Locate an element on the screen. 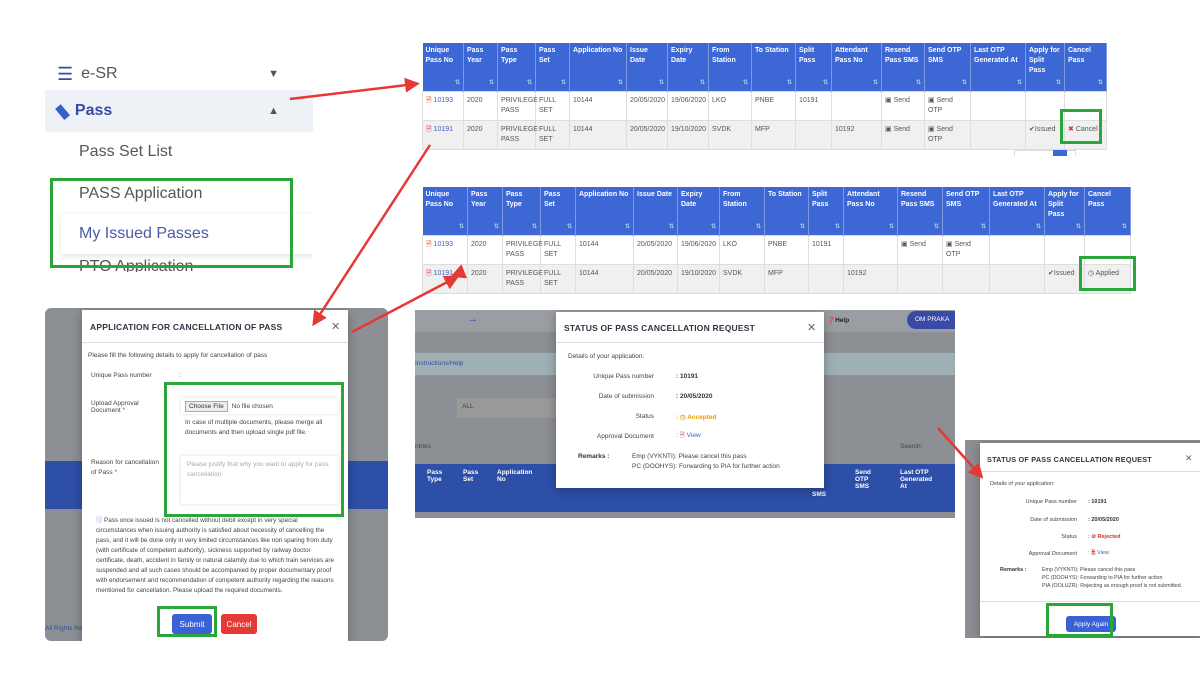 The image size is (1200, 675). arrow-to-applied-table is located at coordinates (459, 271).